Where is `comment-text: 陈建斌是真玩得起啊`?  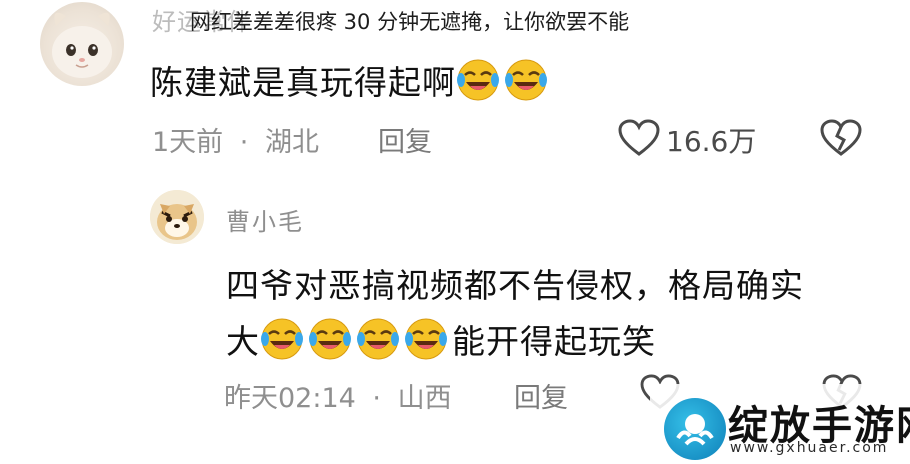 comment-text: 陈建斌是真玩得起啊 is located at coordinates (351, 80).